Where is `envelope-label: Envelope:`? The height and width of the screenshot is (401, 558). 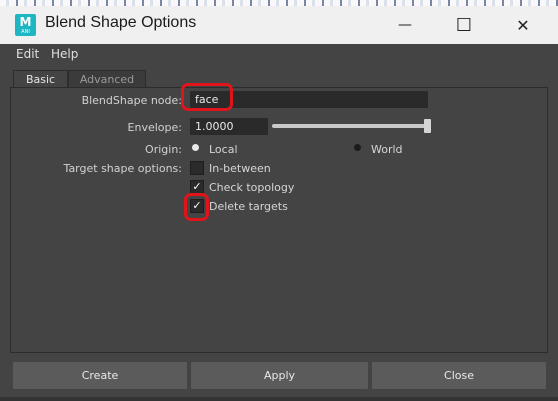
envelope-label: Envelope: is located at coordinates (154, 127).